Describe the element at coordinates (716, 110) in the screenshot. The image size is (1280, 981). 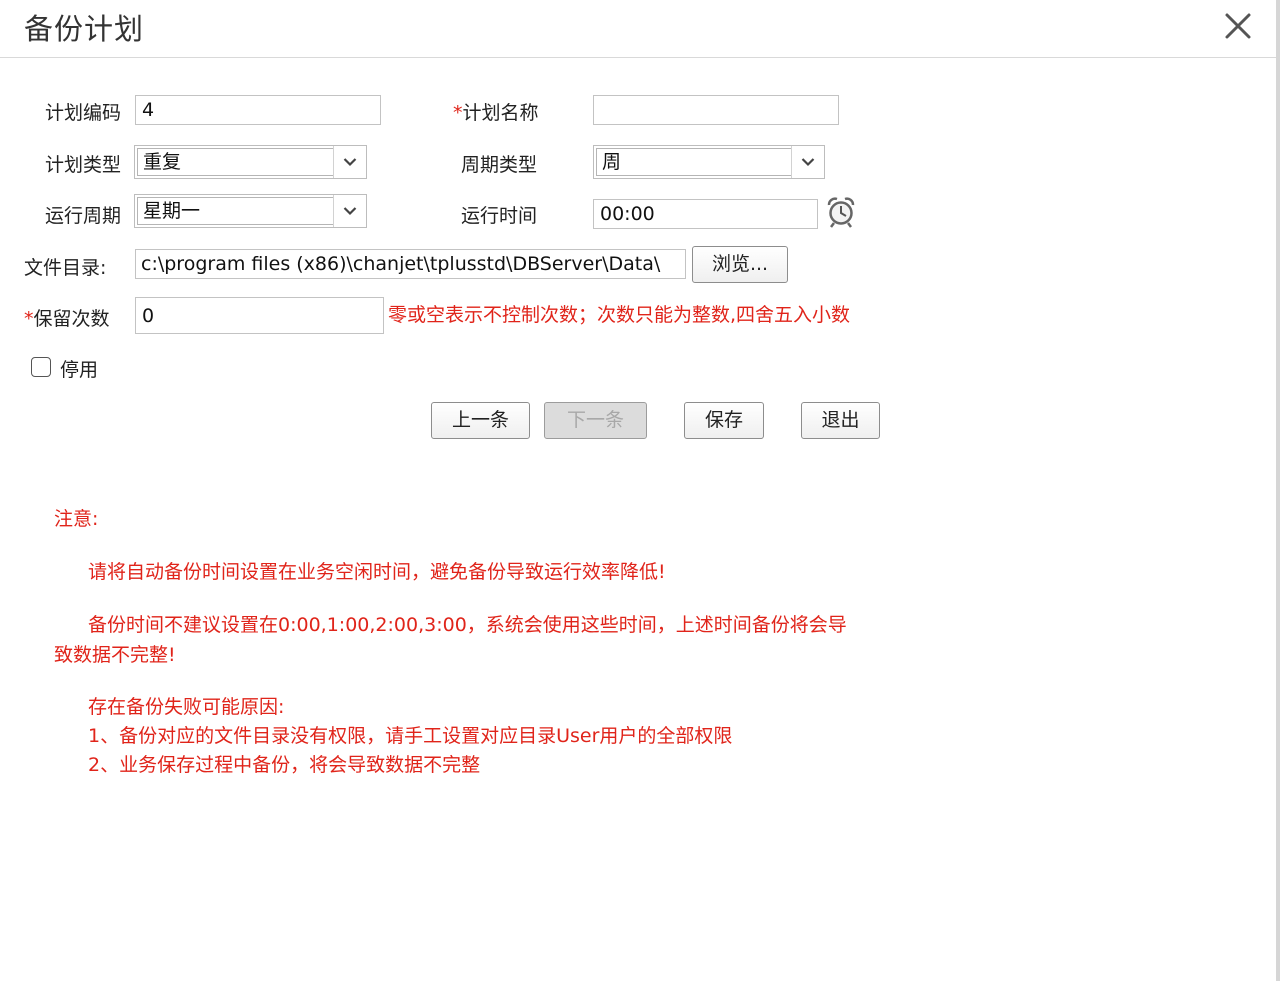
I see `plan-name-input` at that location.